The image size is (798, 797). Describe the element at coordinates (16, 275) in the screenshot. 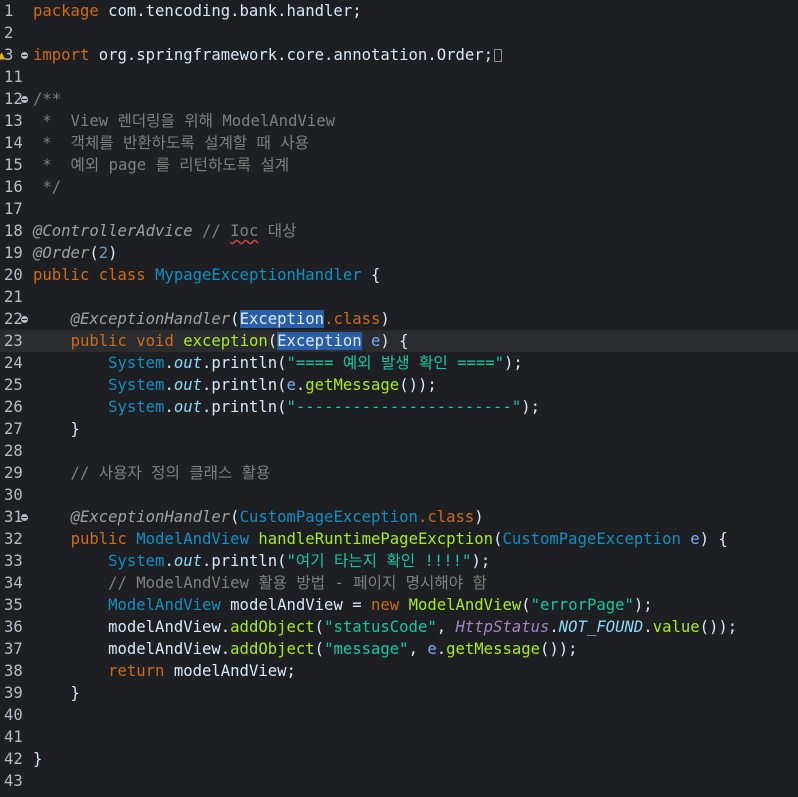

I see `line-gutter: 20` at that location.